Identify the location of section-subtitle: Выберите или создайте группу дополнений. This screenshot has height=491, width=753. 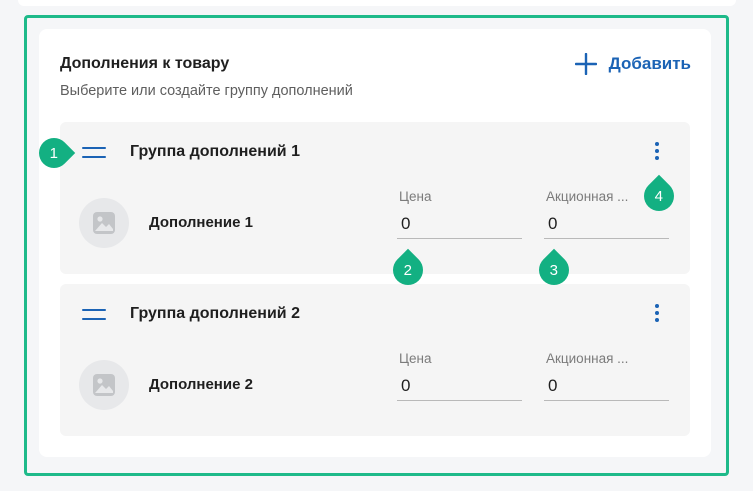
(206, 91).